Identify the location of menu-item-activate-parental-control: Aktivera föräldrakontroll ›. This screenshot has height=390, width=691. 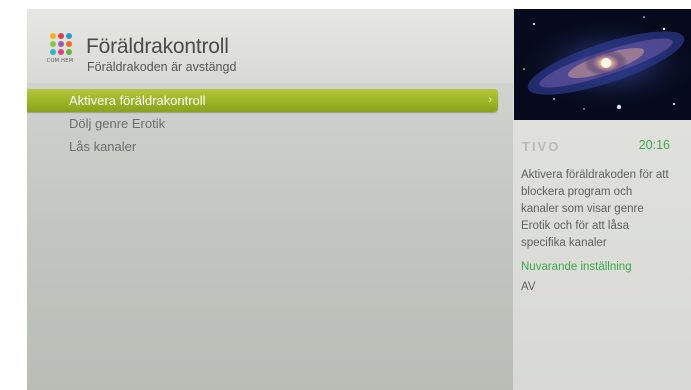
(262, 100).